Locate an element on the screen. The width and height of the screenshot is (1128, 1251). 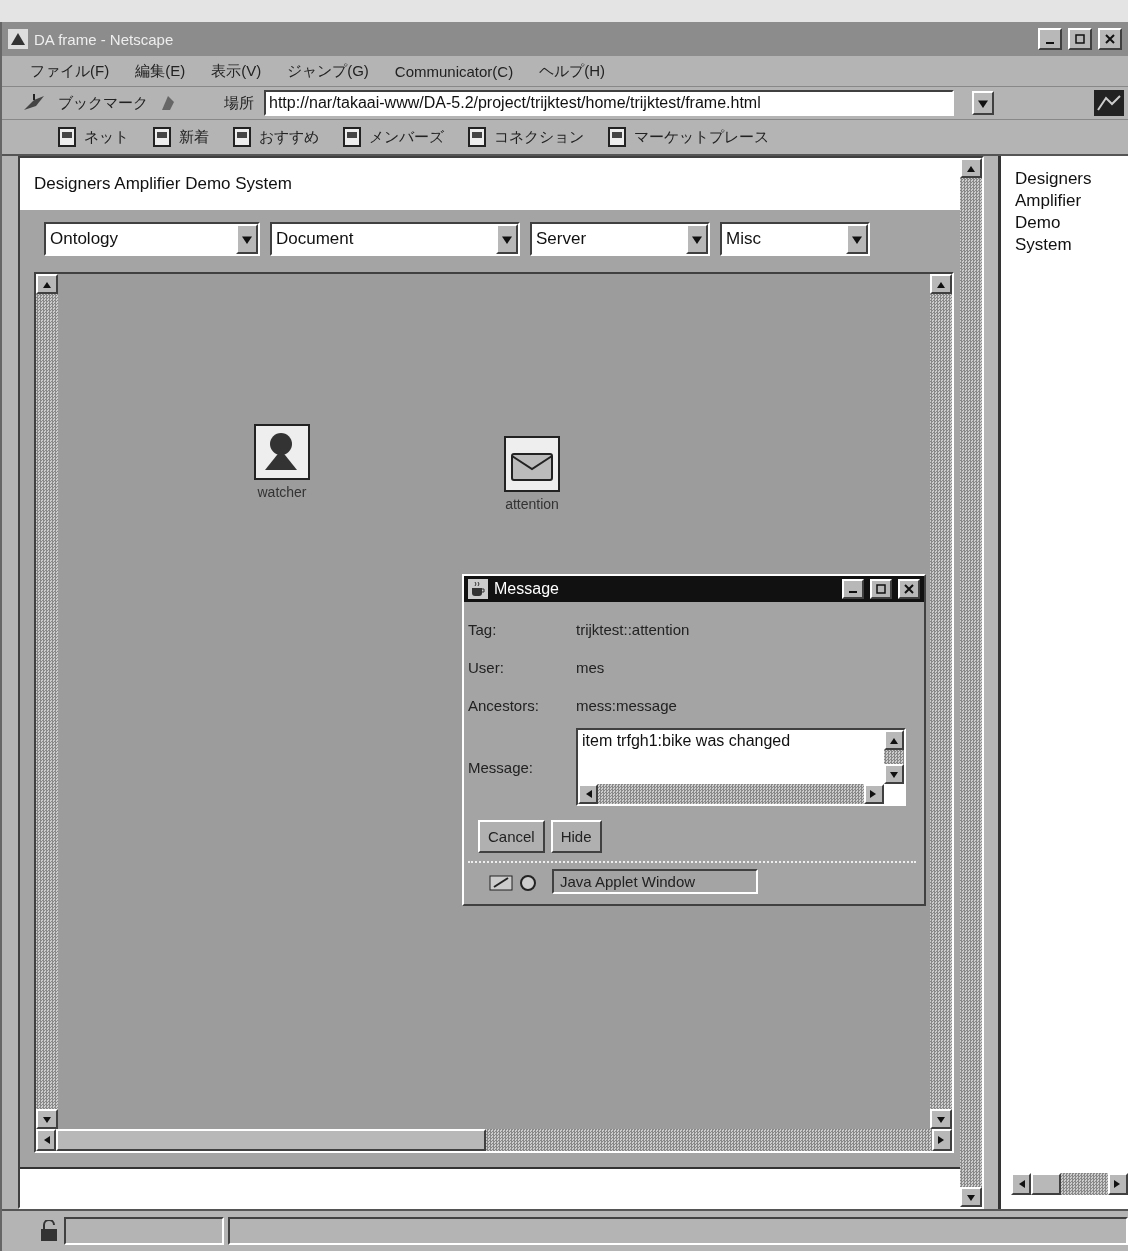
window-title: DA frame - Netscape is located at coordinates (104, 39).